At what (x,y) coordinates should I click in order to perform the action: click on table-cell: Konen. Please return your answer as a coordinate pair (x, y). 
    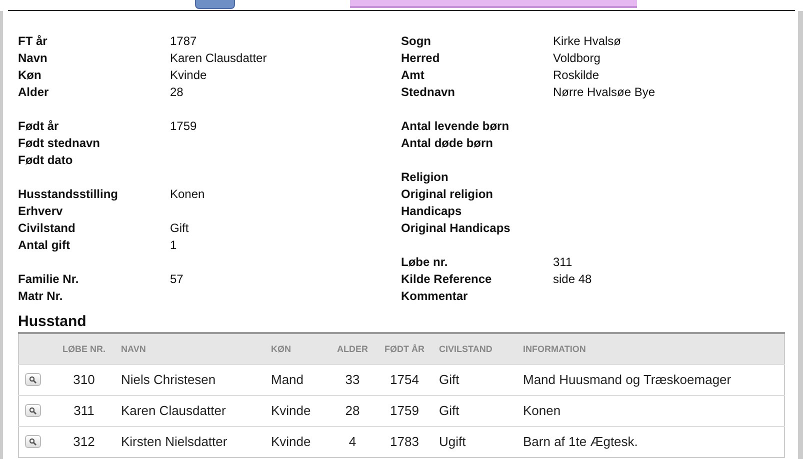
    Looking at the image, I should click on (542, 410).